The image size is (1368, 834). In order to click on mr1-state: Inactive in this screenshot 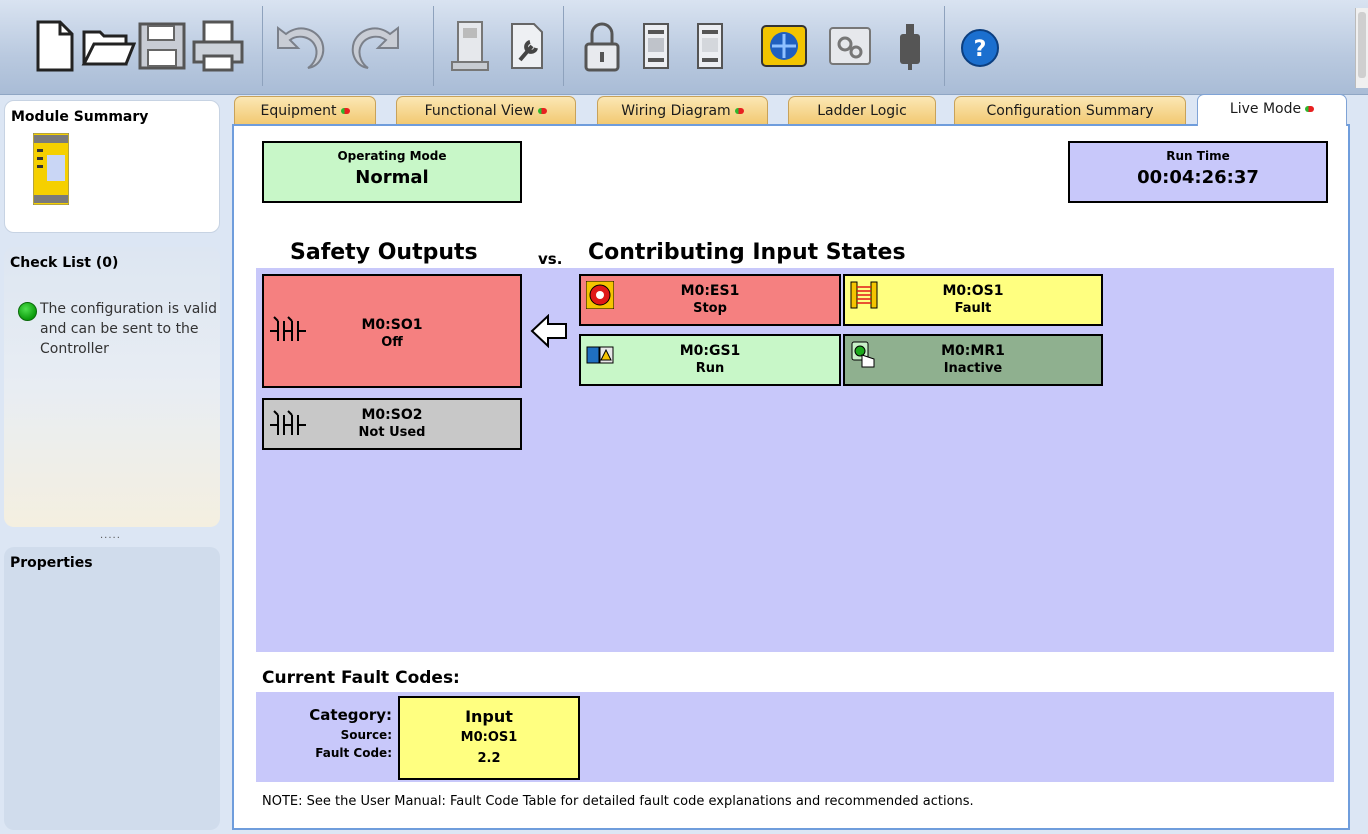, I will do `click(973, 368)`.